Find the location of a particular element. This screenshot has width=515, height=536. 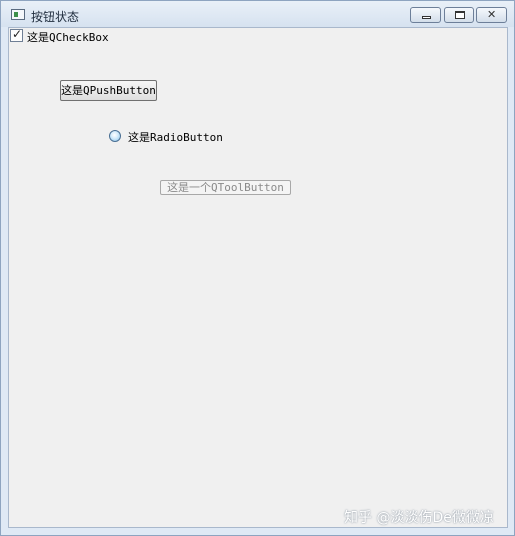

qcheckbox-box: ✓ is located at coordinates (16, 34).